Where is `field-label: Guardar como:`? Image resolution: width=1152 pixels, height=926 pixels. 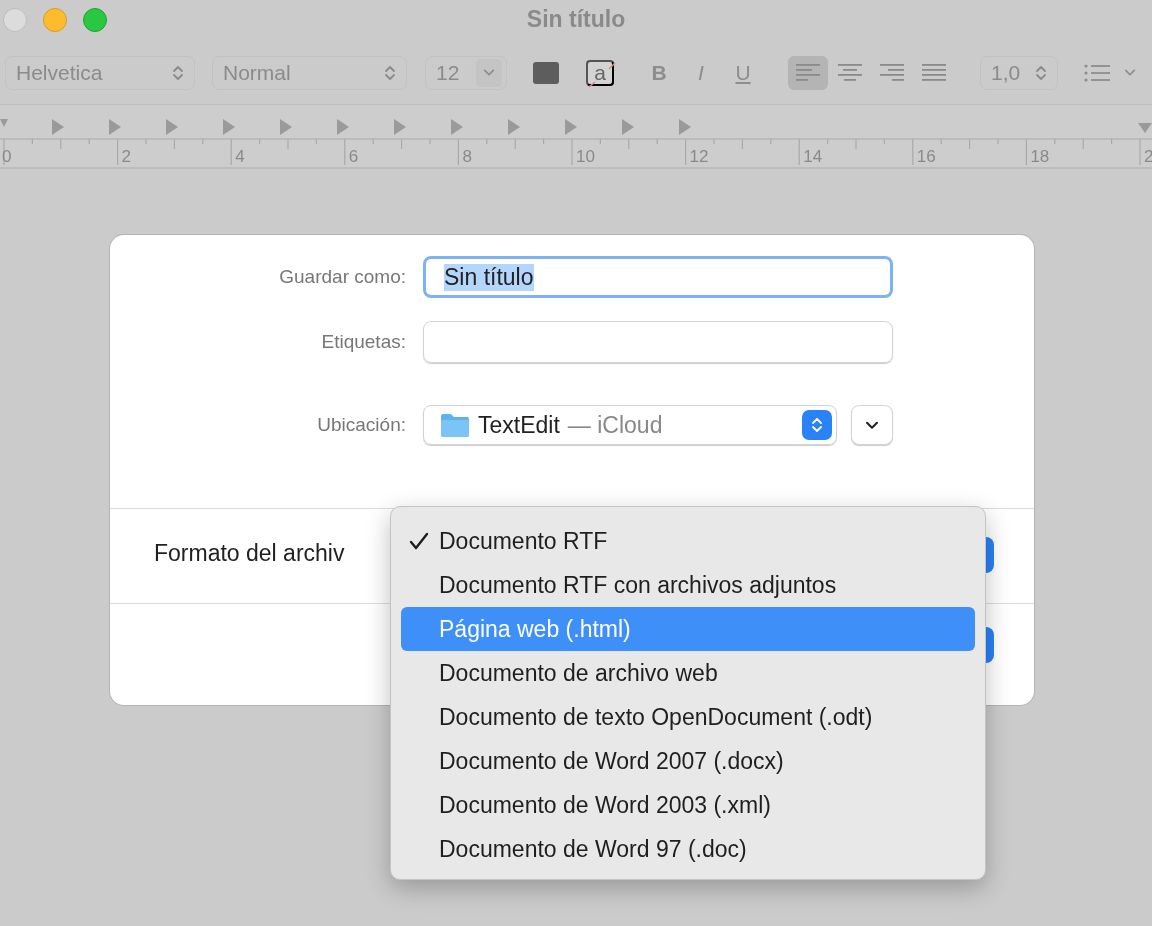
field-label: Guardar como: is located at coordinates (342, 277).